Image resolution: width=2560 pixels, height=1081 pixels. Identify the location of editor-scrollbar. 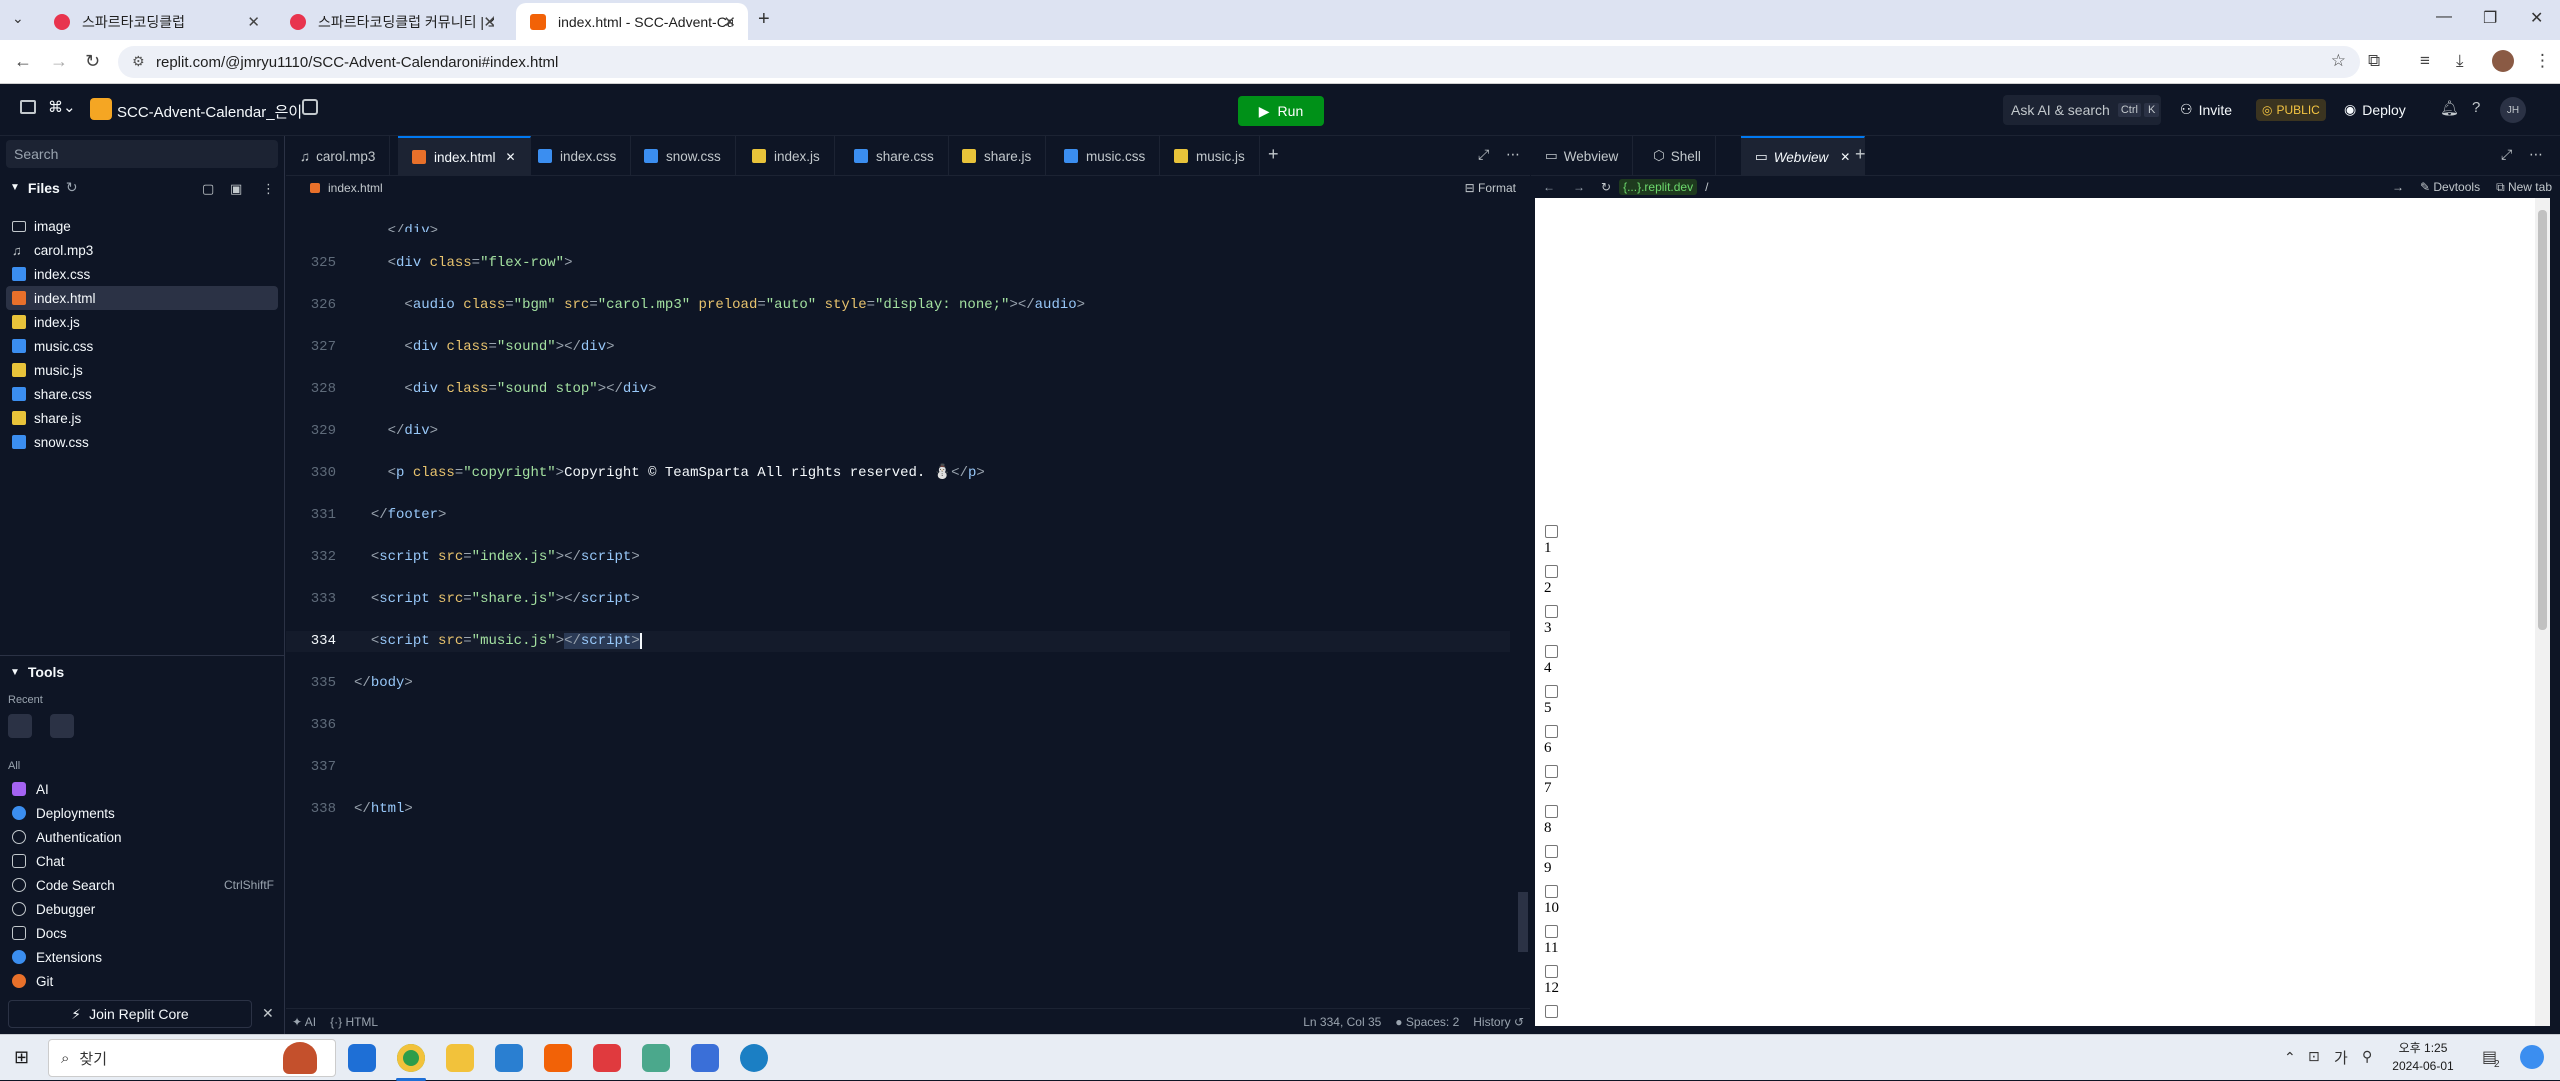
(1523, 922).